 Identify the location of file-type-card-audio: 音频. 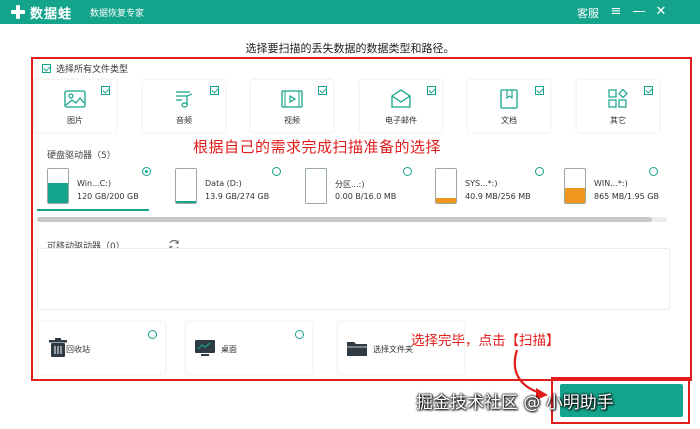
(184, 106).